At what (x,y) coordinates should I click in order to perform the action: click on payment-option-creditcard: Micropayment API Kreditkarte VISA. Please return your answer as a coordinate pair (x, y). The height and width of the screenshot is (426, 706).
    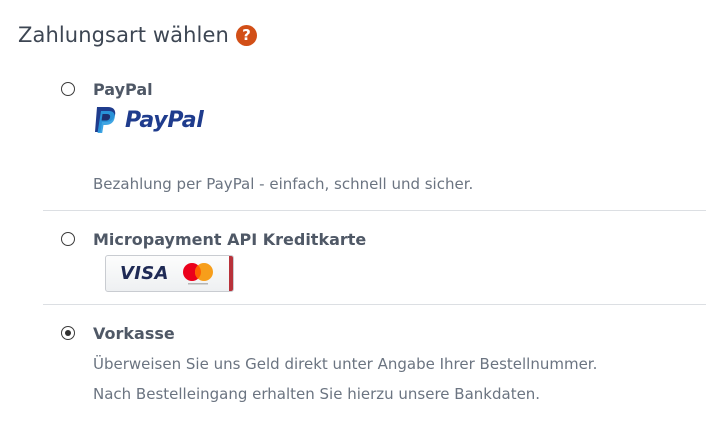
    Looking at the image, I should click on (383, 263).